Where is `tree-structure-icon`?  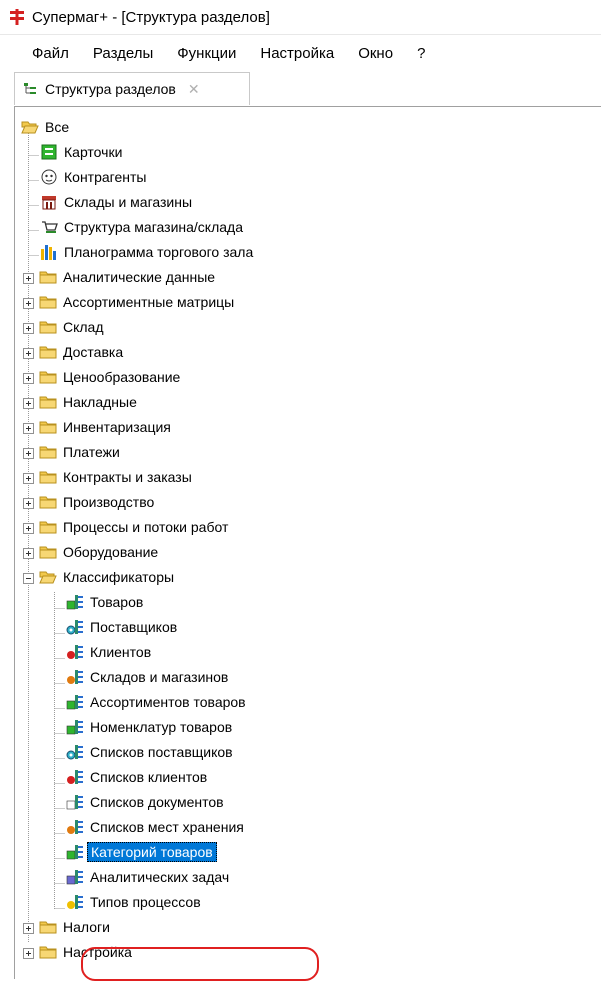
tree-structure-icon is located at coordinates (30, 88).